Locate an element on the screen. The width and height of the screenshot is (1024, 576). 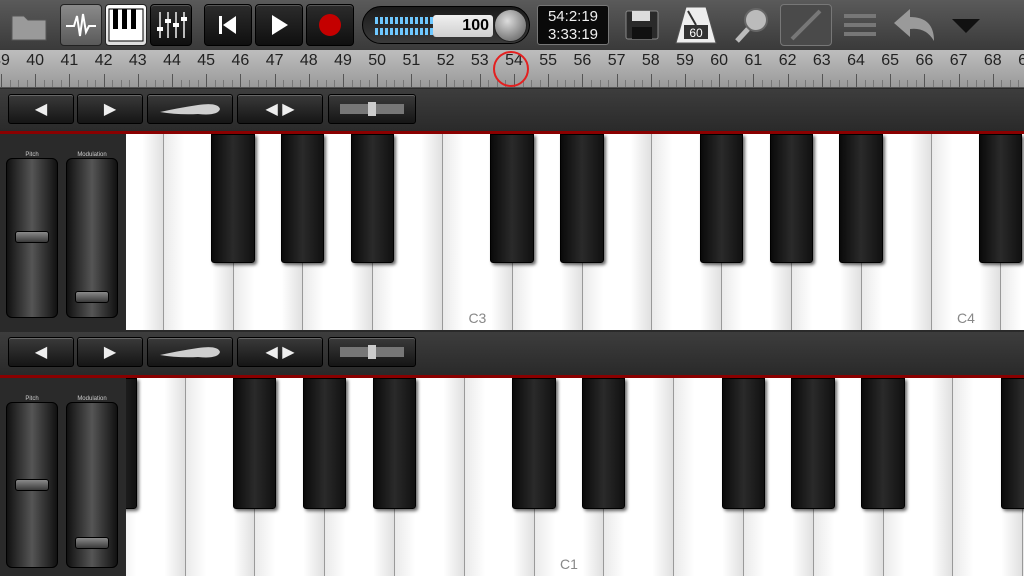
zoom-icon is located at coordinates (752, 25).